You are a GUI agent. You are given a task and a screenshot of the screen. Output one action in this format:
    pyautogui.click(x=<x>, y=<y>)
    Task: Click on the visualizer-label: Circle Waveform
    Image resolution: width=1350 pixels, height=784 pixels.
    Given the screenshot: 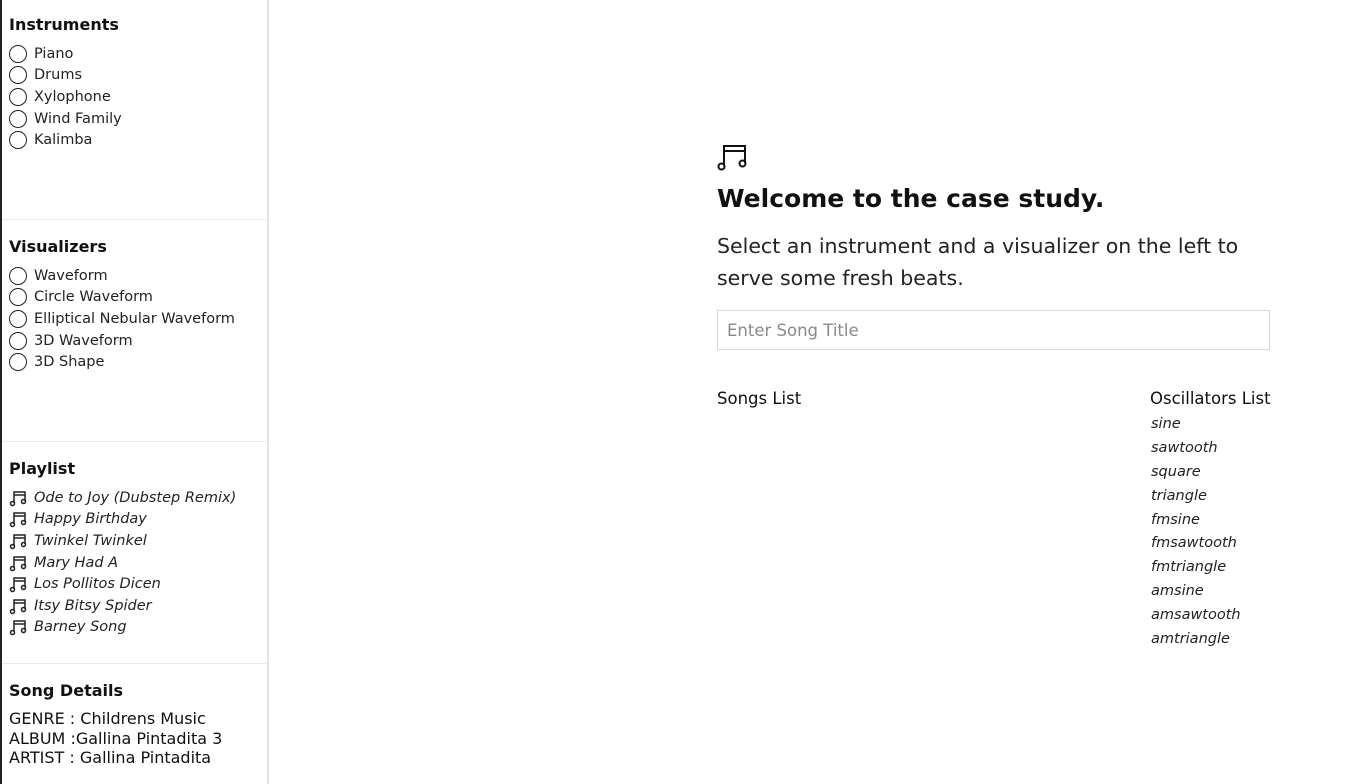 What is the action you would take?
    pyautogui.click(x=93, y=297)
    